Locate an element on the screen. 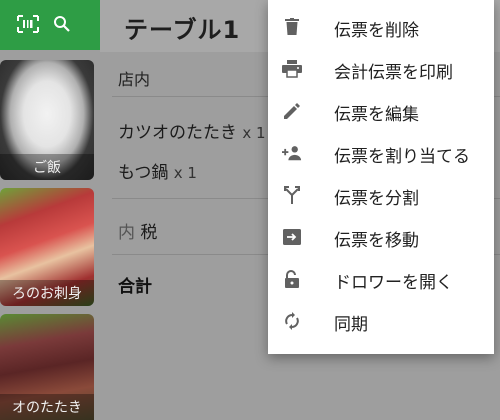  menu-thumb-label: ご飯 is located at coordinates (47, 167).